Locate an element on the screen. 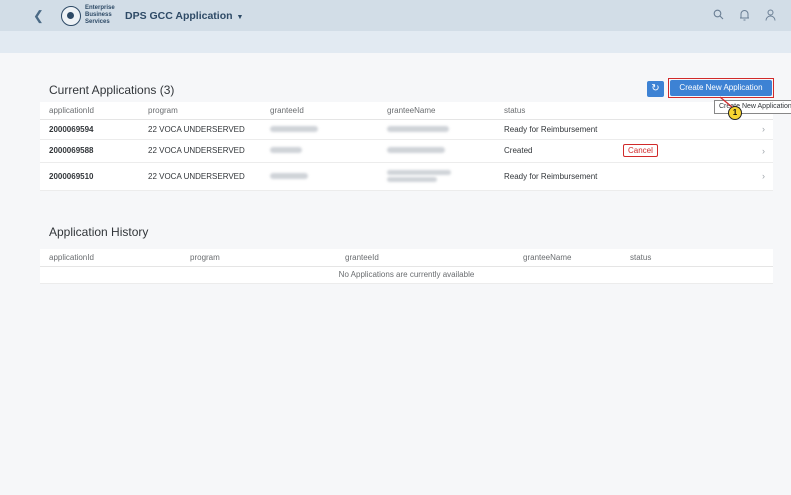  enterprise-logo-icon is located at coordinates (71, 16).